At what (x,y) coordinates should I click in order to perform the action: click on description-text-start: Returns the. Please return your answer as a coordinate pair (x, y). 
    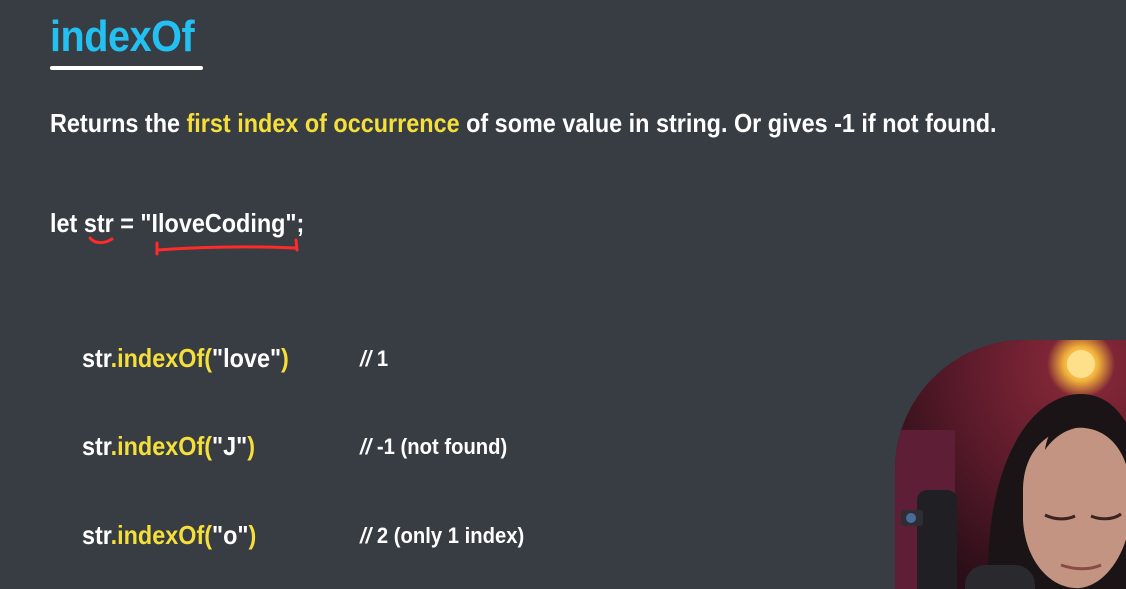
    Looking at the image, I should click on (118, 123).